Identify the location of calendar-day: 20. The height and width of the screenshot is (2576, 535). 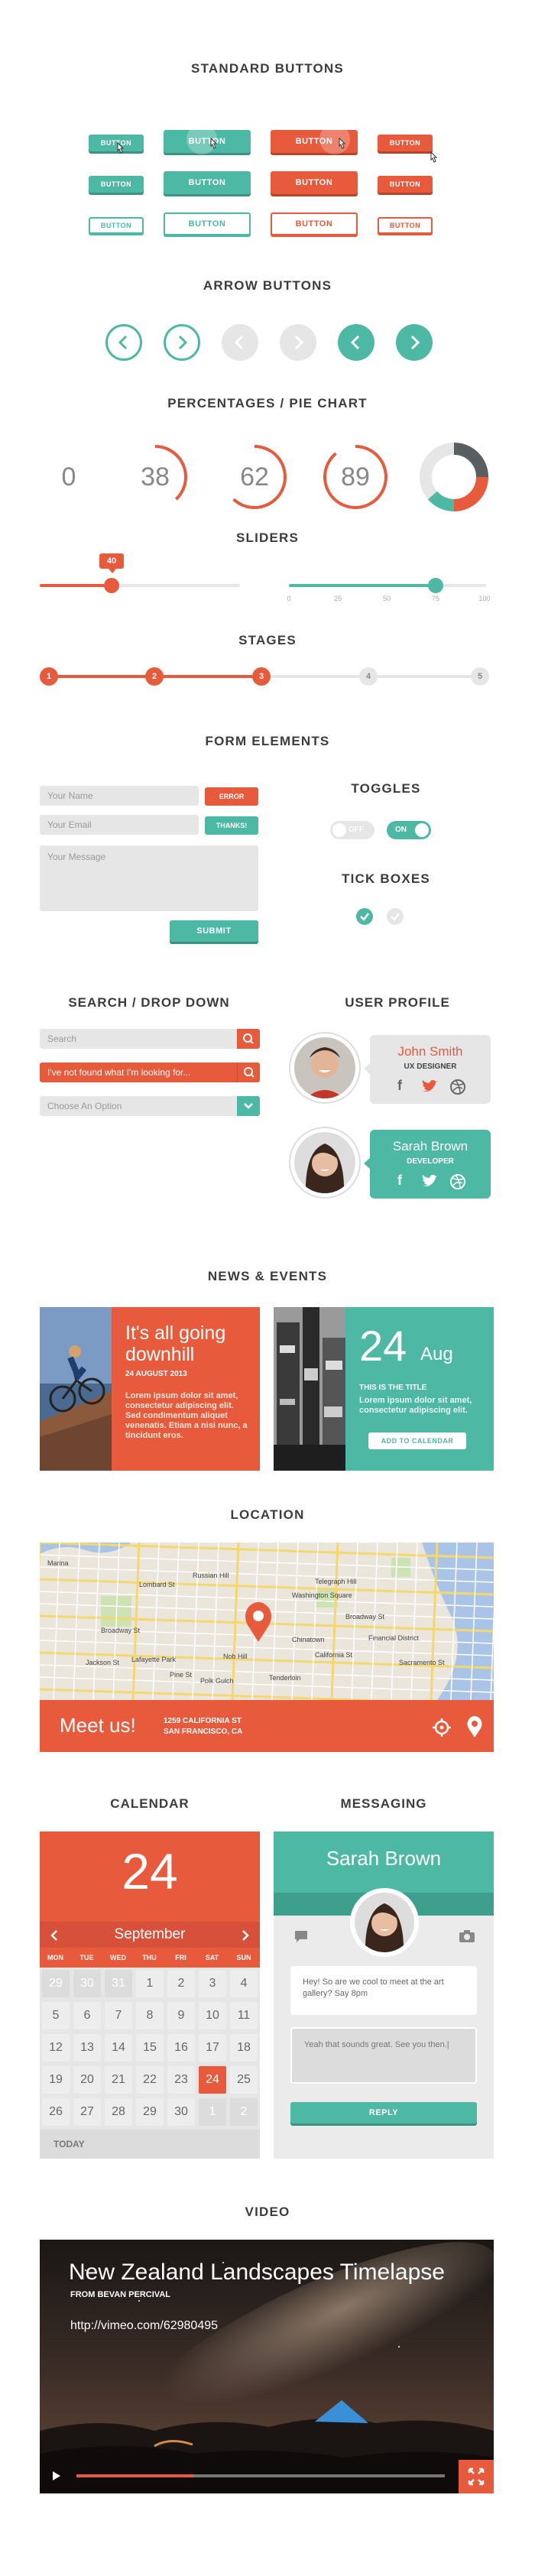
(87, 2080).